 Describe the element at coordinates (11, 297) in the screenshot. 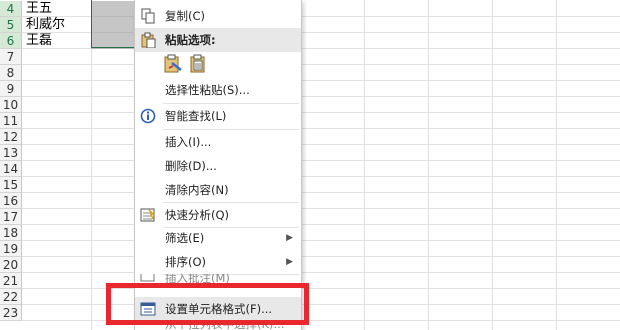

I see `row-header: 22` at that location.